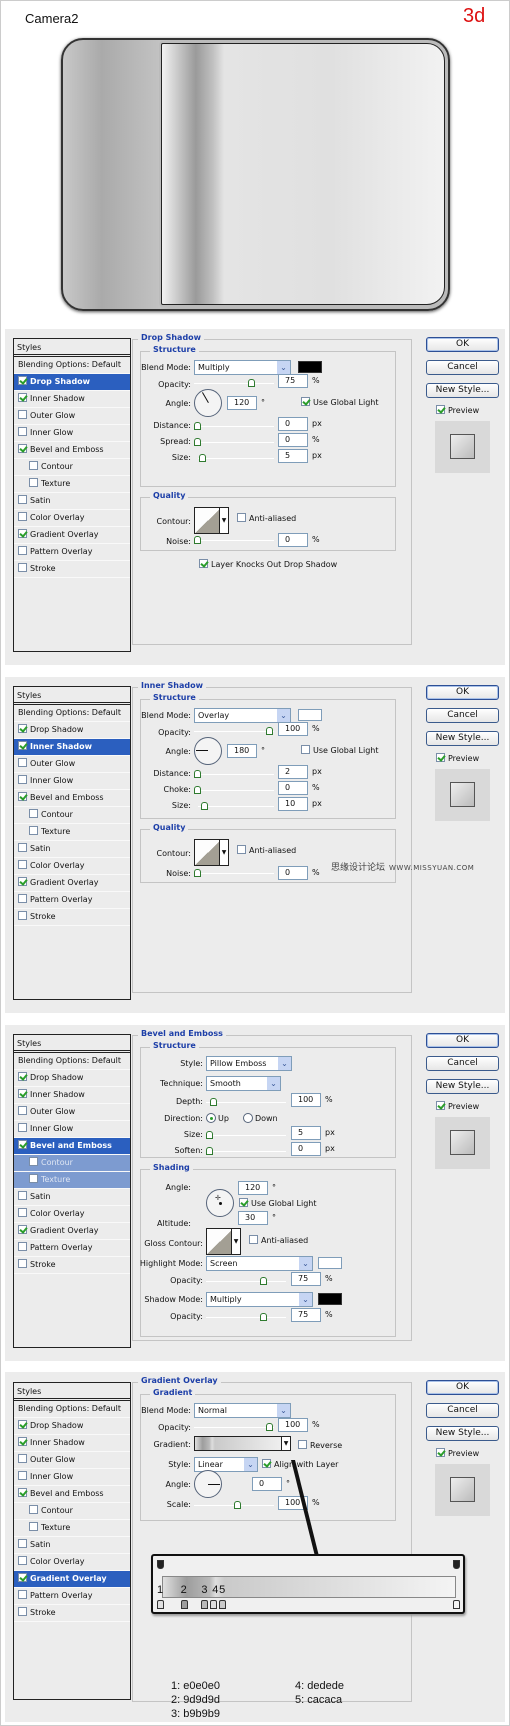 The image size is (510, 1726). What do you see at coordinates (197, 774) in the screenshot?
I see `distance-slider-thumb` at bounding box center [197, 774].